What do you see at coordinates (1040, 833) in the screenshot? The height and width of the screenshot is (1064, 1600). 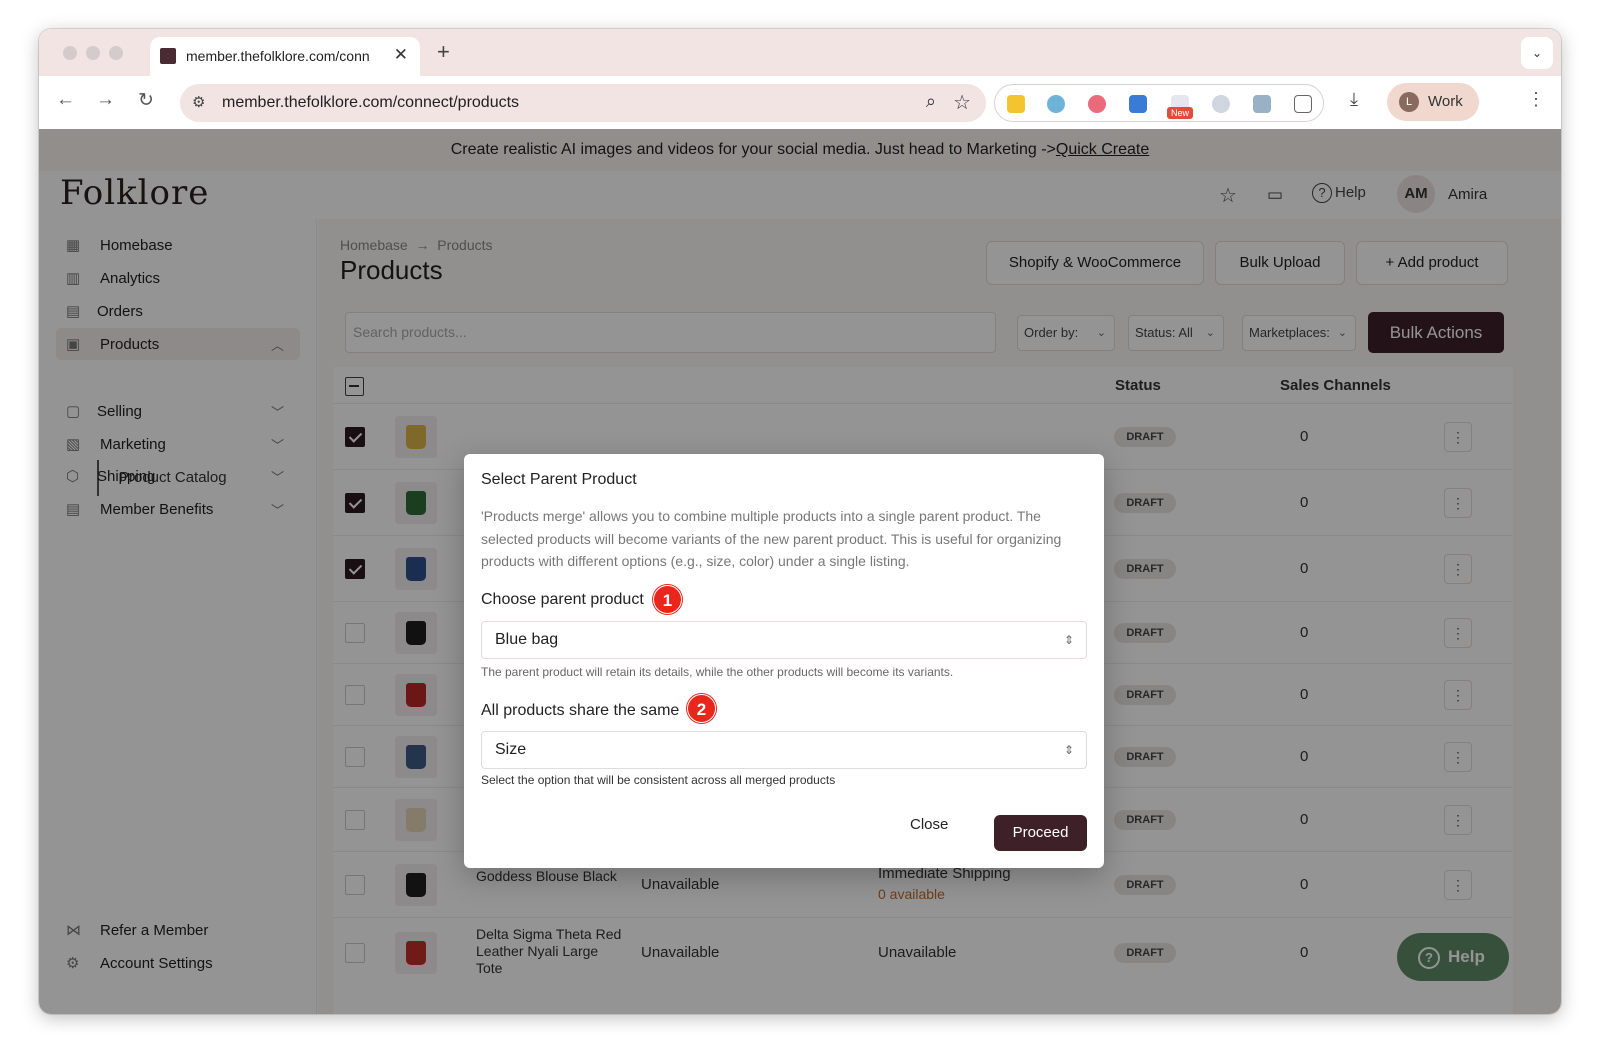 I see `proceed-button: Proceed` at bounding box center [1040, 833].